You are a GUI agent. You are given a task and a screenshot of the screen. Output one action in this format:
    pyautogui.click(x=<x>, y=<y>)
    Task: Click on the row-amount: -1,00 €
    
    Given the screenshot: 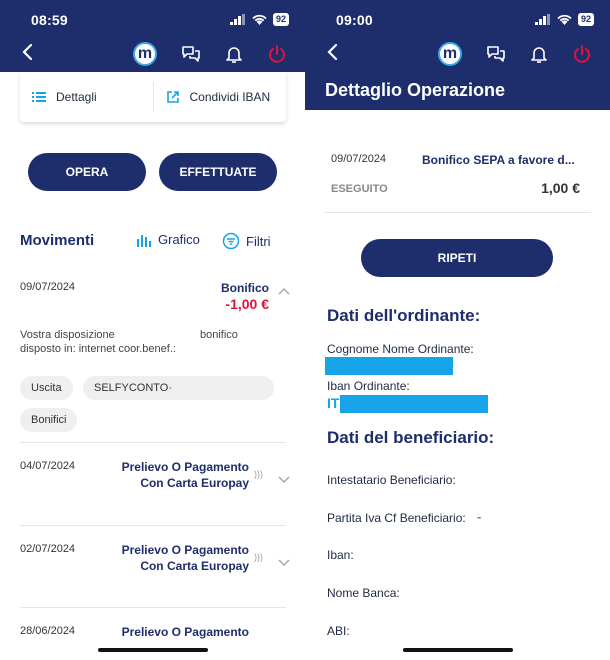 What is the action you would take?
    pyautogui.click(x=247, y=304)
    